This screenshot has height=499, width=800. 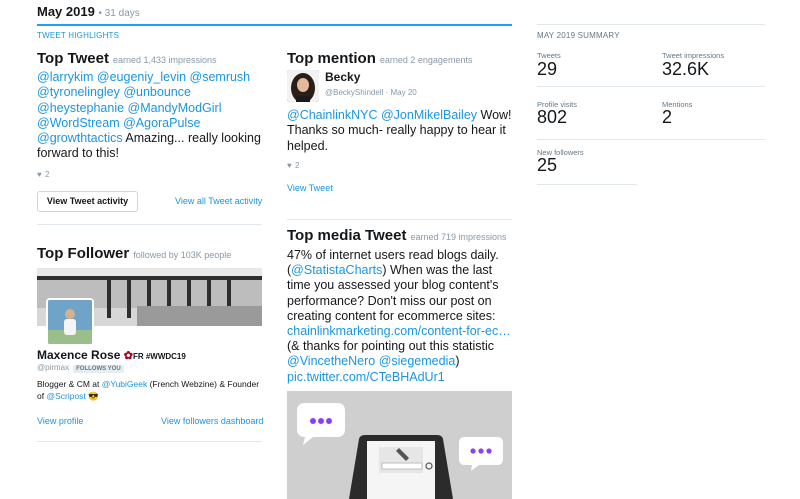 I want to click on follower-handle-row: @pirmax FOLLOWS YOU, so click(x=80, y=368).